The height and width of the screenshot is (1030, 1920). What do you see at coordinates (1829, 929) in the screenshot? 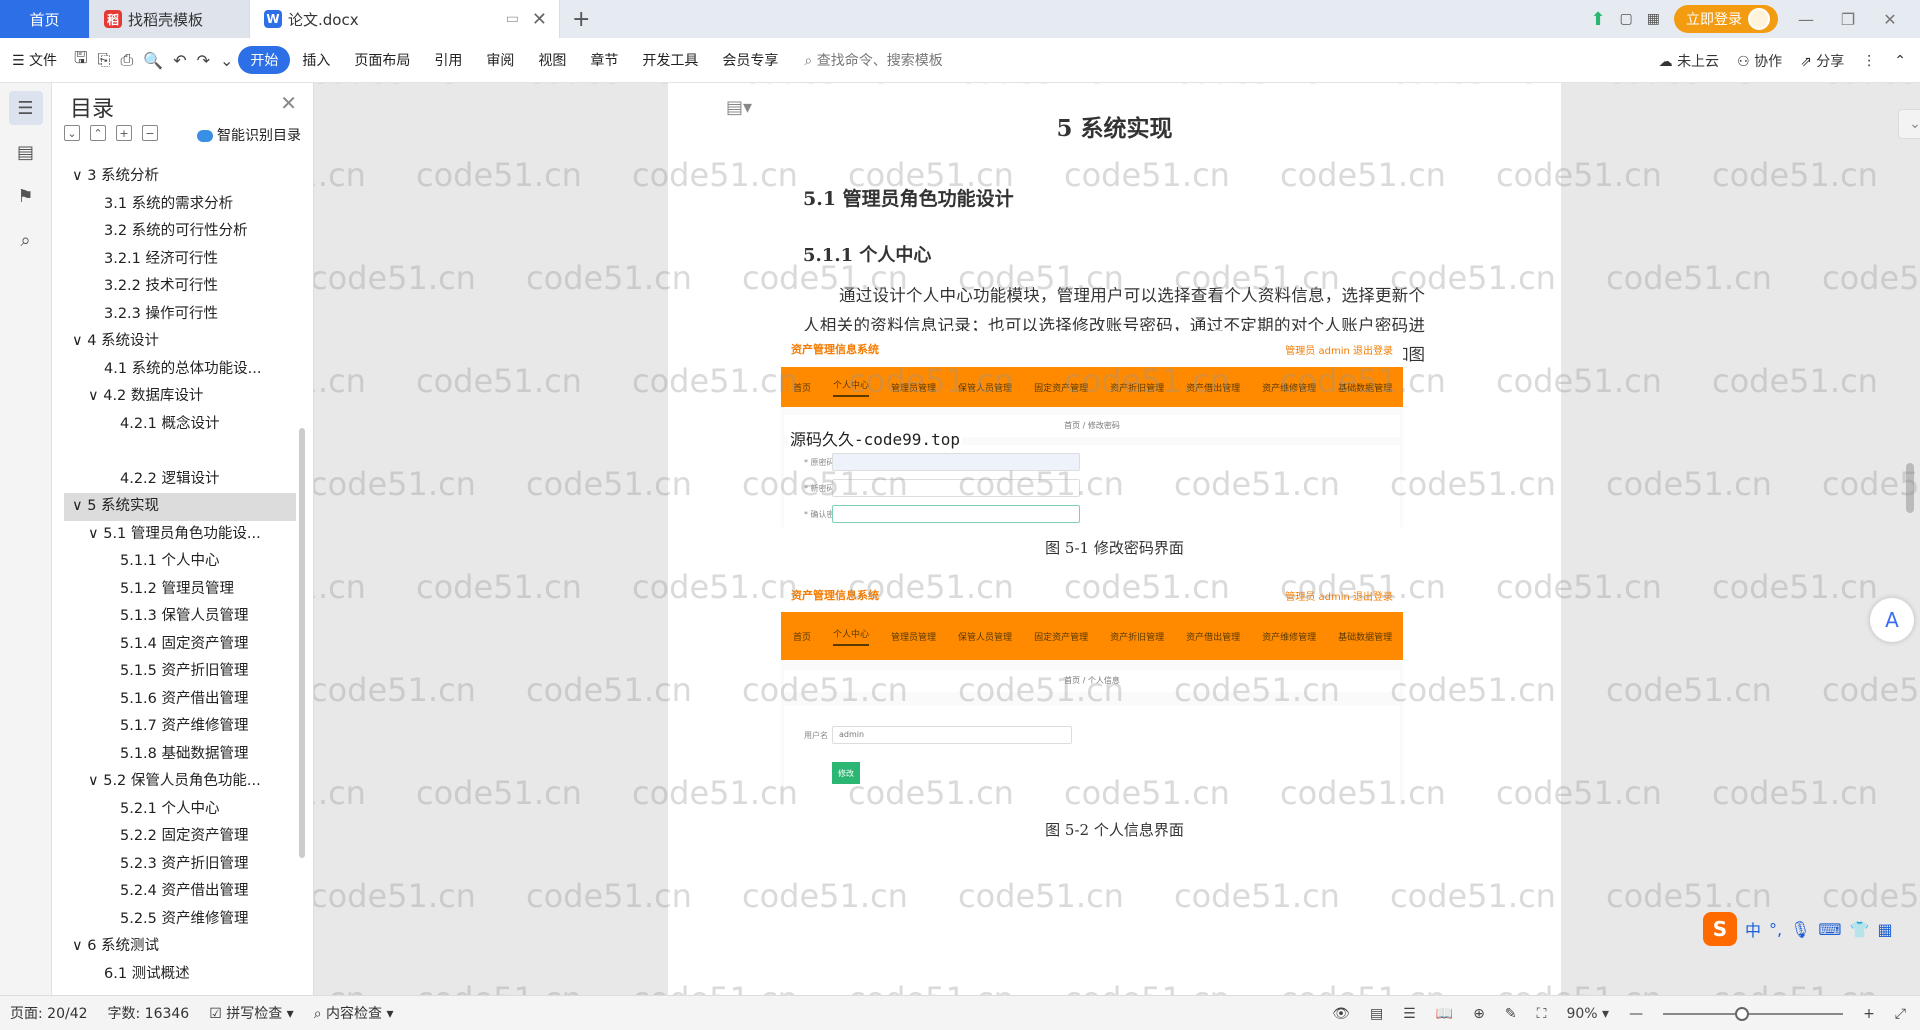
I see `keyboard-icon: ⌨` at bounding box center [1829, 929].